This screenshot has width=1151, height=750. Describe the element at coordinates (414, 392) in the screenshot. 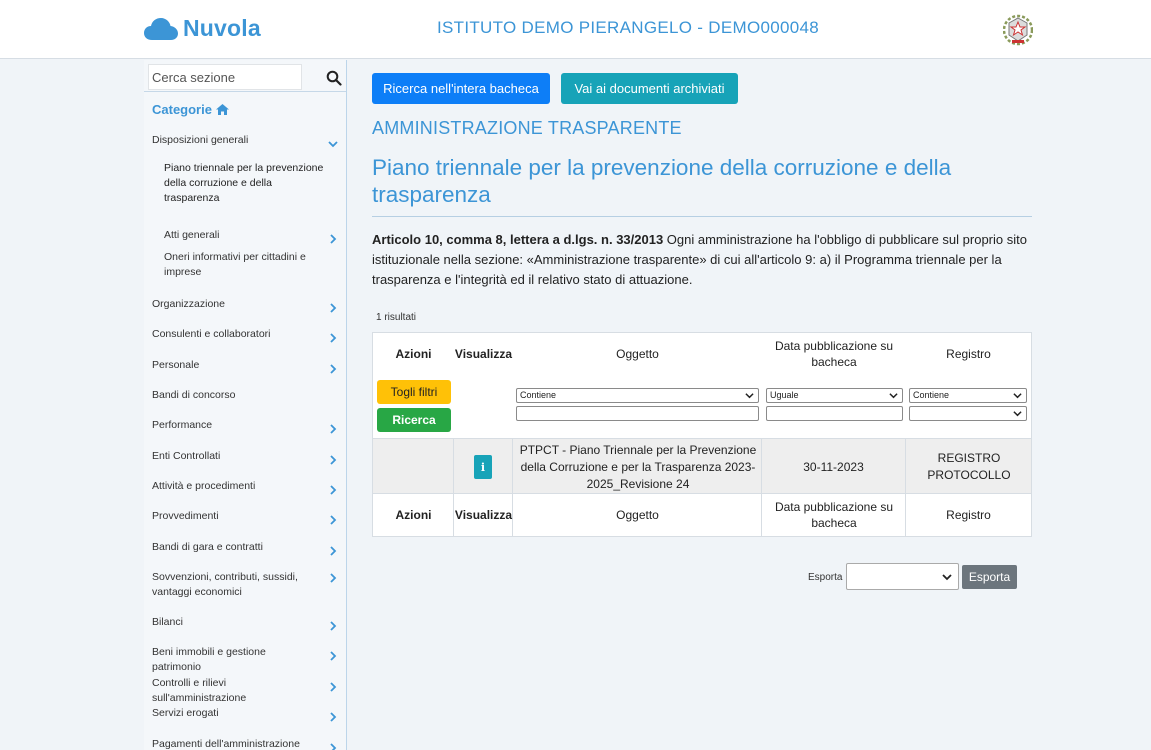

I see `toggle-filters-button: Togli filtri` at that location.